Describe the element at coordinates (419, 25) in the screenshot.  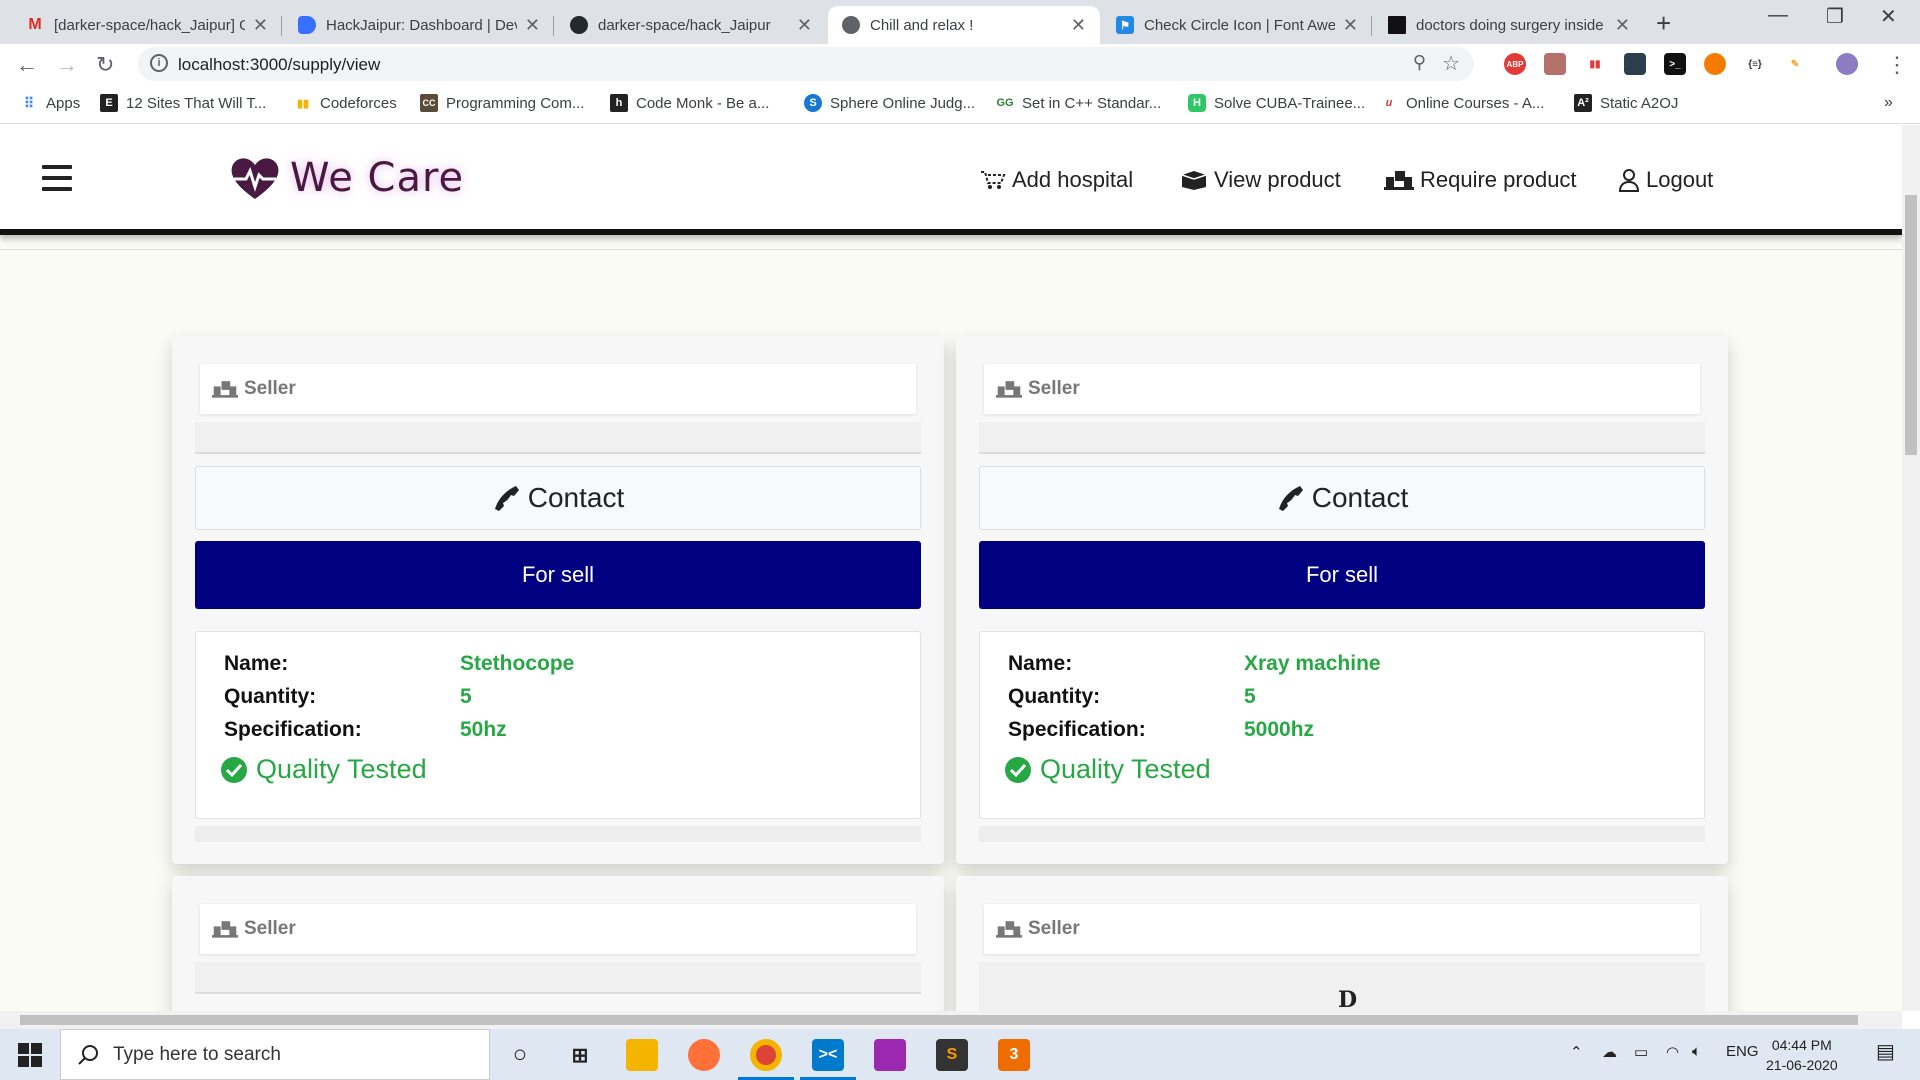
I see `browser-tab: HackJaipur: Dashboard | Dev ✕` at that location.